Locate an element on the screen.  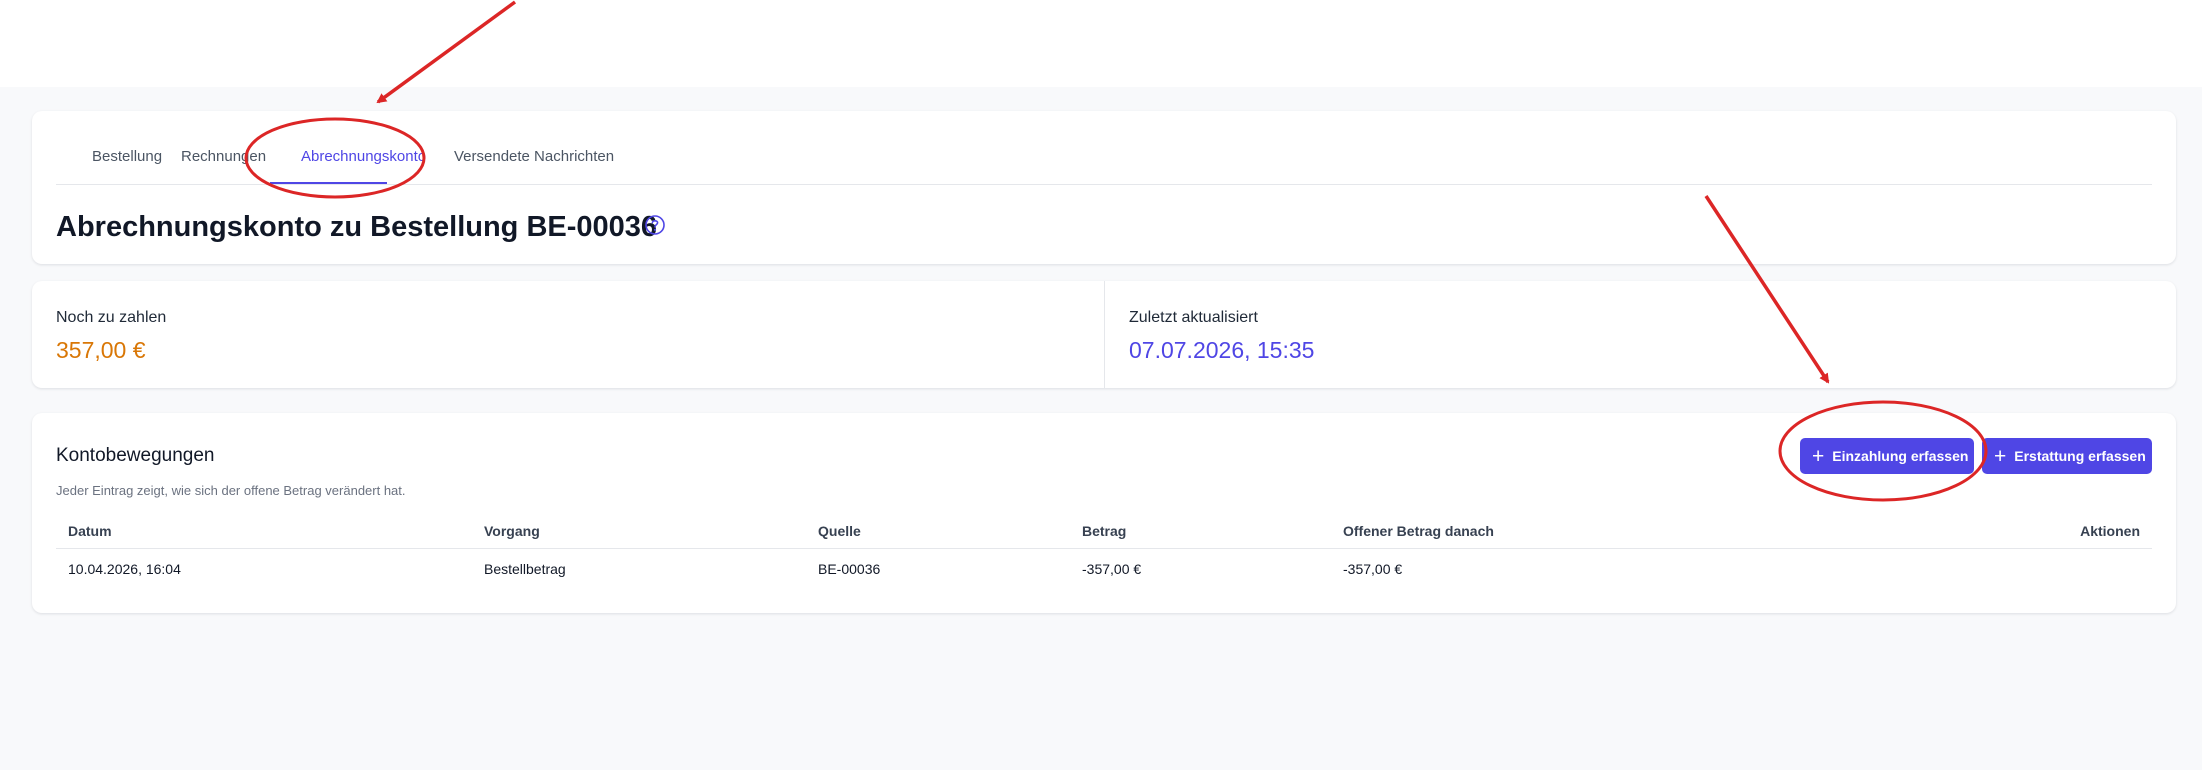
cell-open-after: -357,00 € is located at coordinates (1373, 569).